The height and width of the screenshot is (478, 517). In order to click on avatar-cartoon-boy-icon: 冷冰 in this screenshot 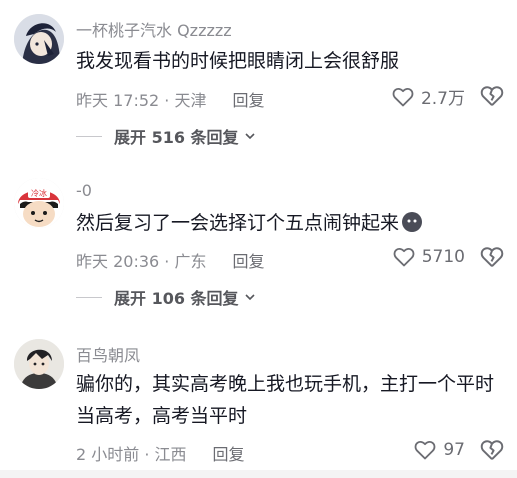, I will do `click(39, 203)`.